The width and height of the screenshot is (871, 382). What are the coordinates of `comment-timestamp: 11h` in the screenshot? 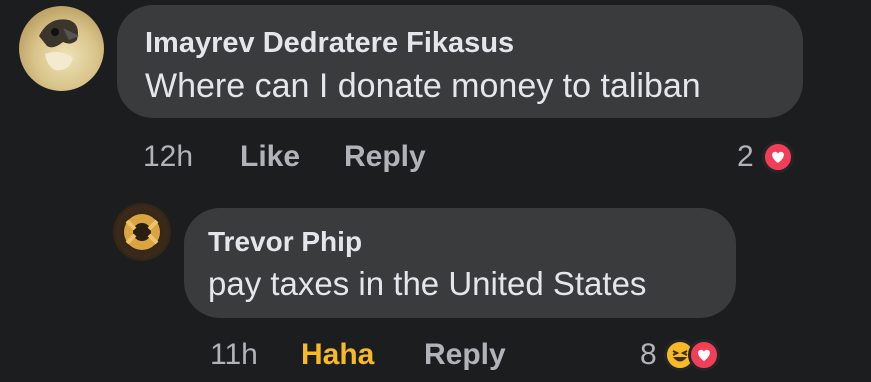 It's located at (234, 355).